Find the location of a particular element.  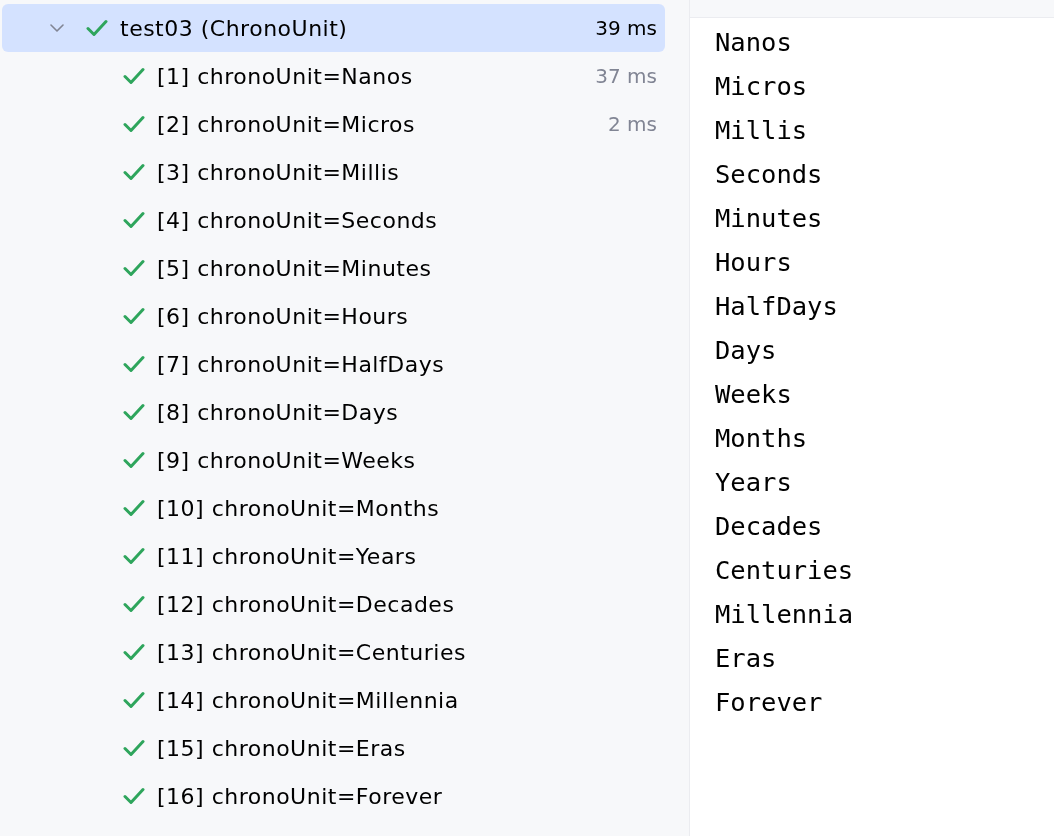

console-line: Forever is located at coordinates (769, 702).